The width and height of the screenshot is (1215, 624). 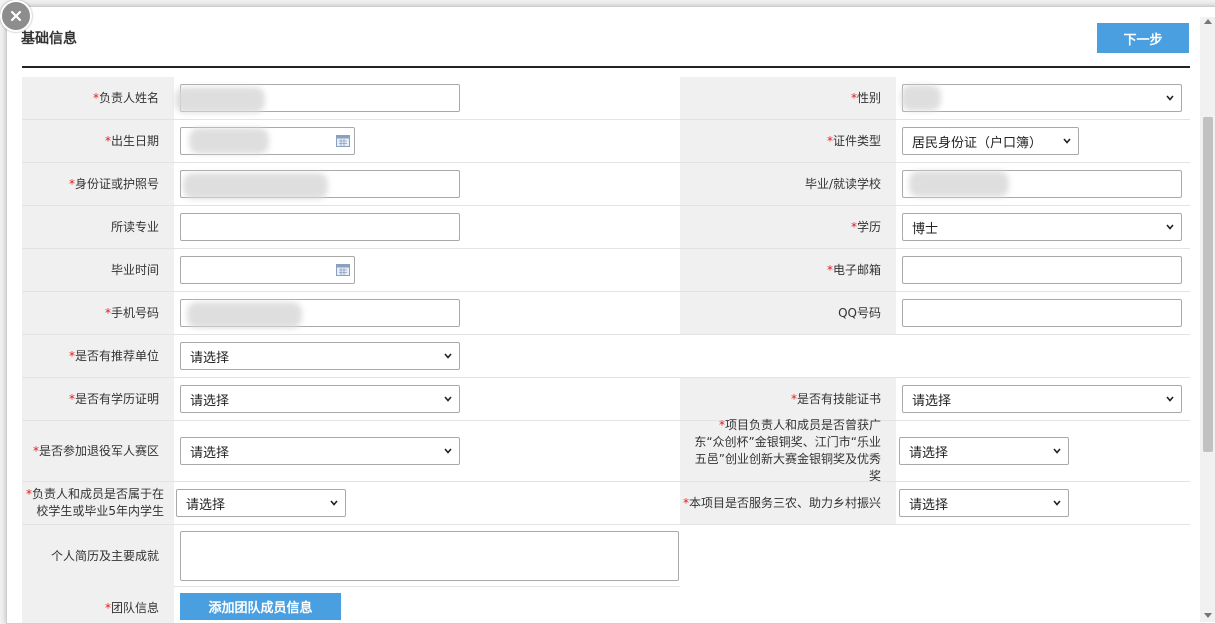 I want to click on recommend-unit-label: * 是否有推荐单位, so click(x=98, y=356).